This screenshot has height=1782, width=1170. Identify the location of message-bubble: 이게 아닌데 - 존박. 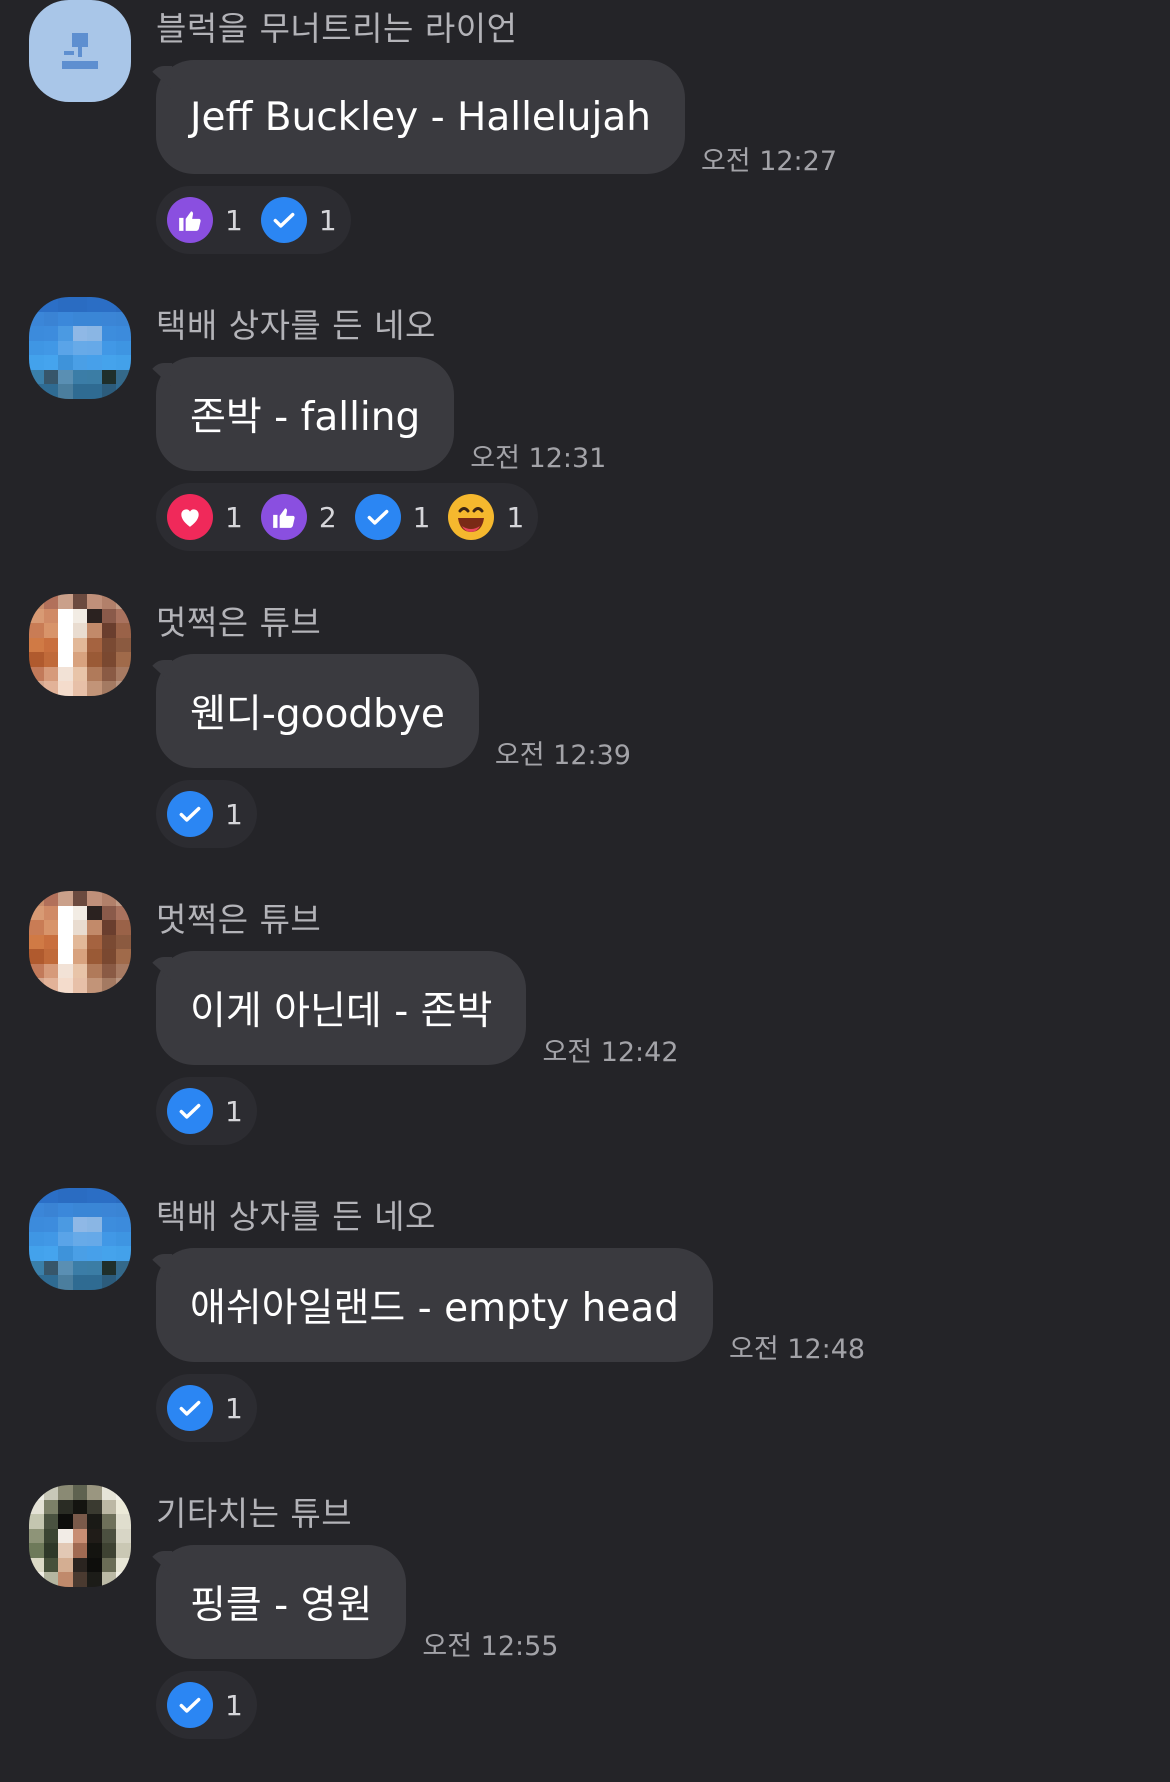
(341, 1008).